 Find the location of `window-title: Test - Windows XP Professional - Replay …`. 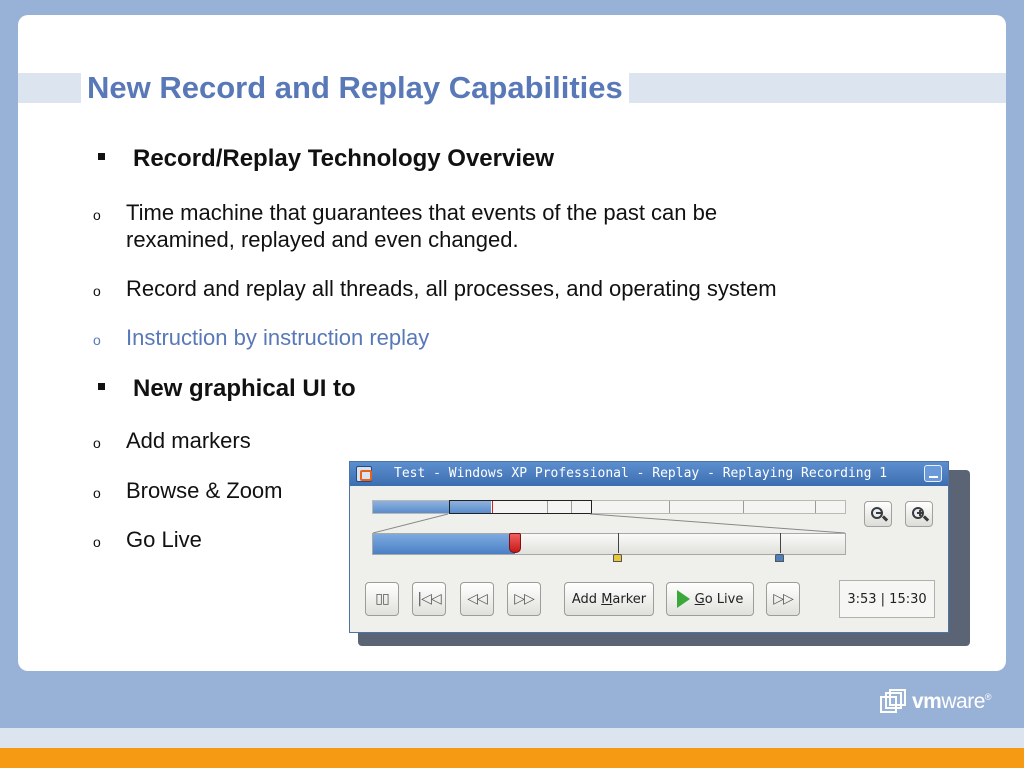

window-title: Test - Windows XP Professional - Replay … is located at coordinates (641, 473).